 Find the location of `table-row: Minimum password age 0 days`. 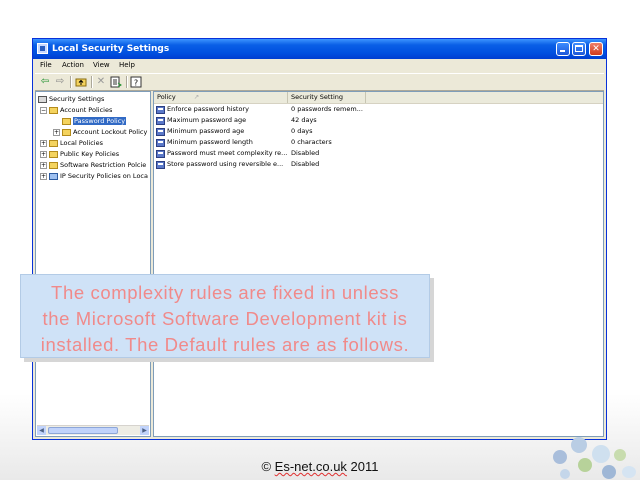

table-row: Minimum password age 0 days is located at coordinates (378, 131).